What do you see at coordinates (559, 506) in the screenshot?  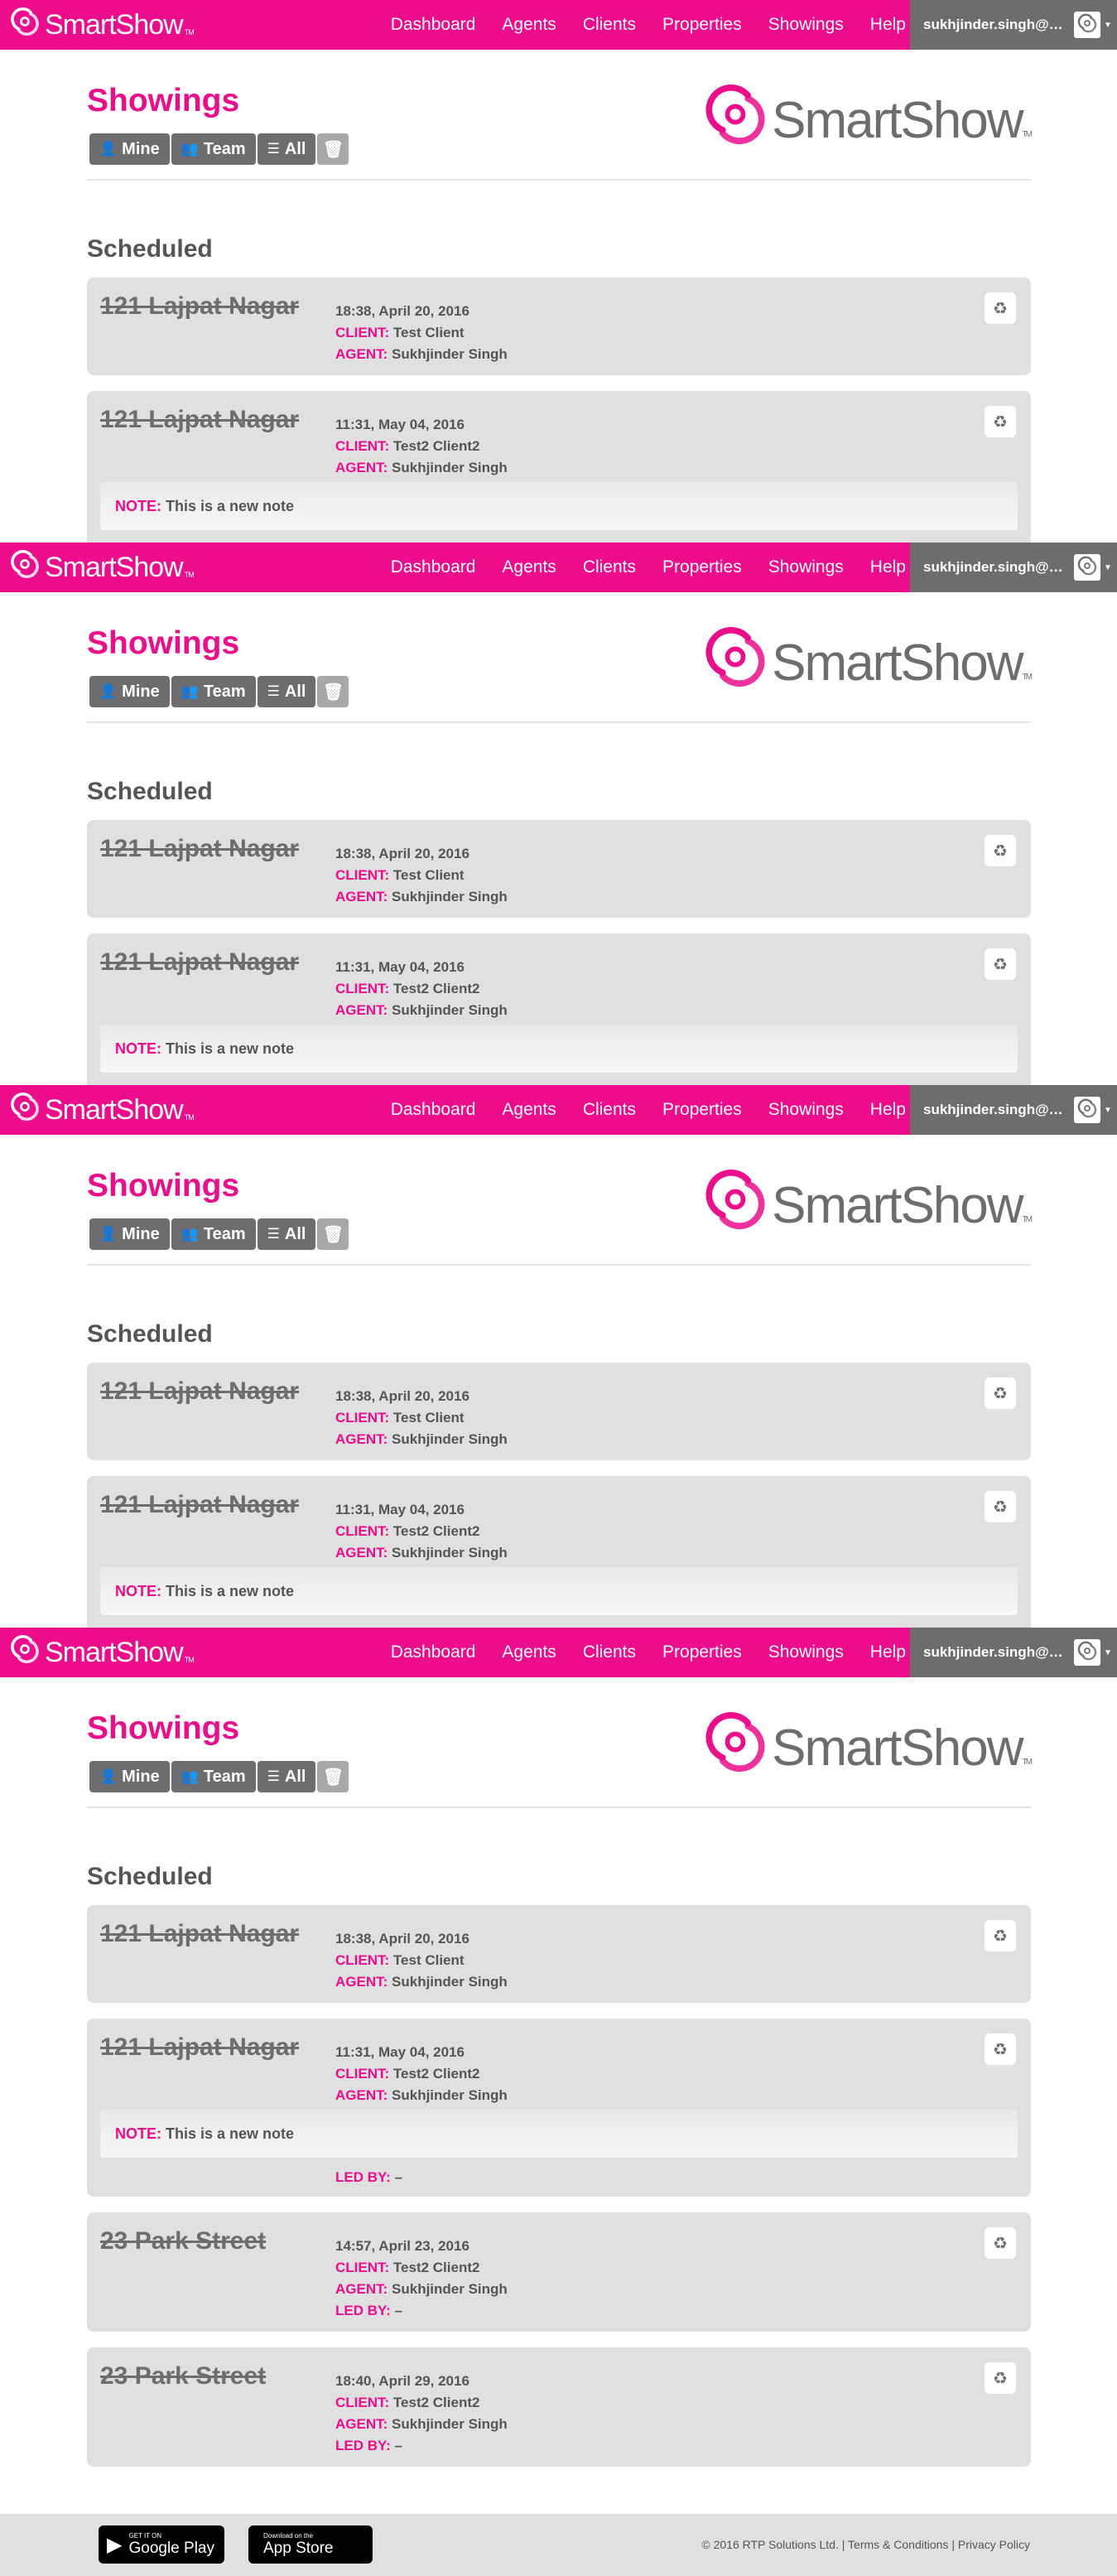 I see `note-box: NOTE: This is a new note` at bounding box center [559, 506].